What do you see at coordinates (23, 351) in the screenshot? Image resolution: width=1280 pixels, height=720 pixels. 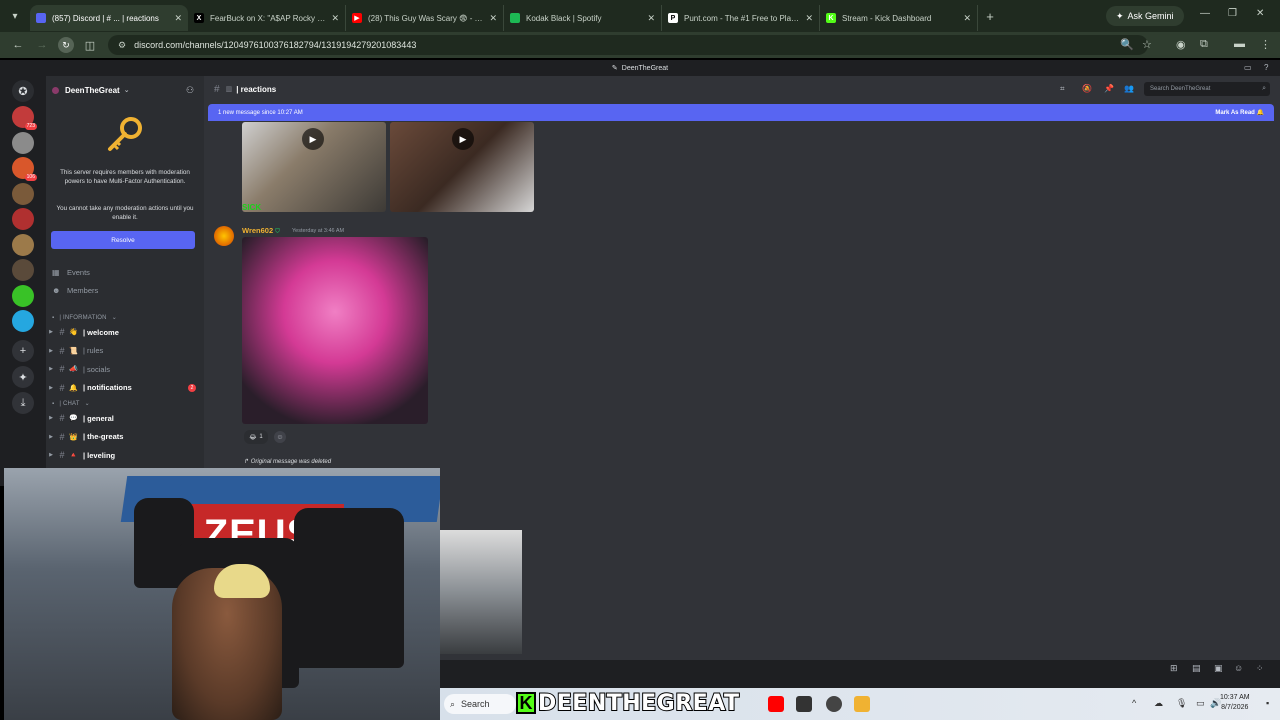 I see `add-server-icon: +` at bounding box center [23, 351].